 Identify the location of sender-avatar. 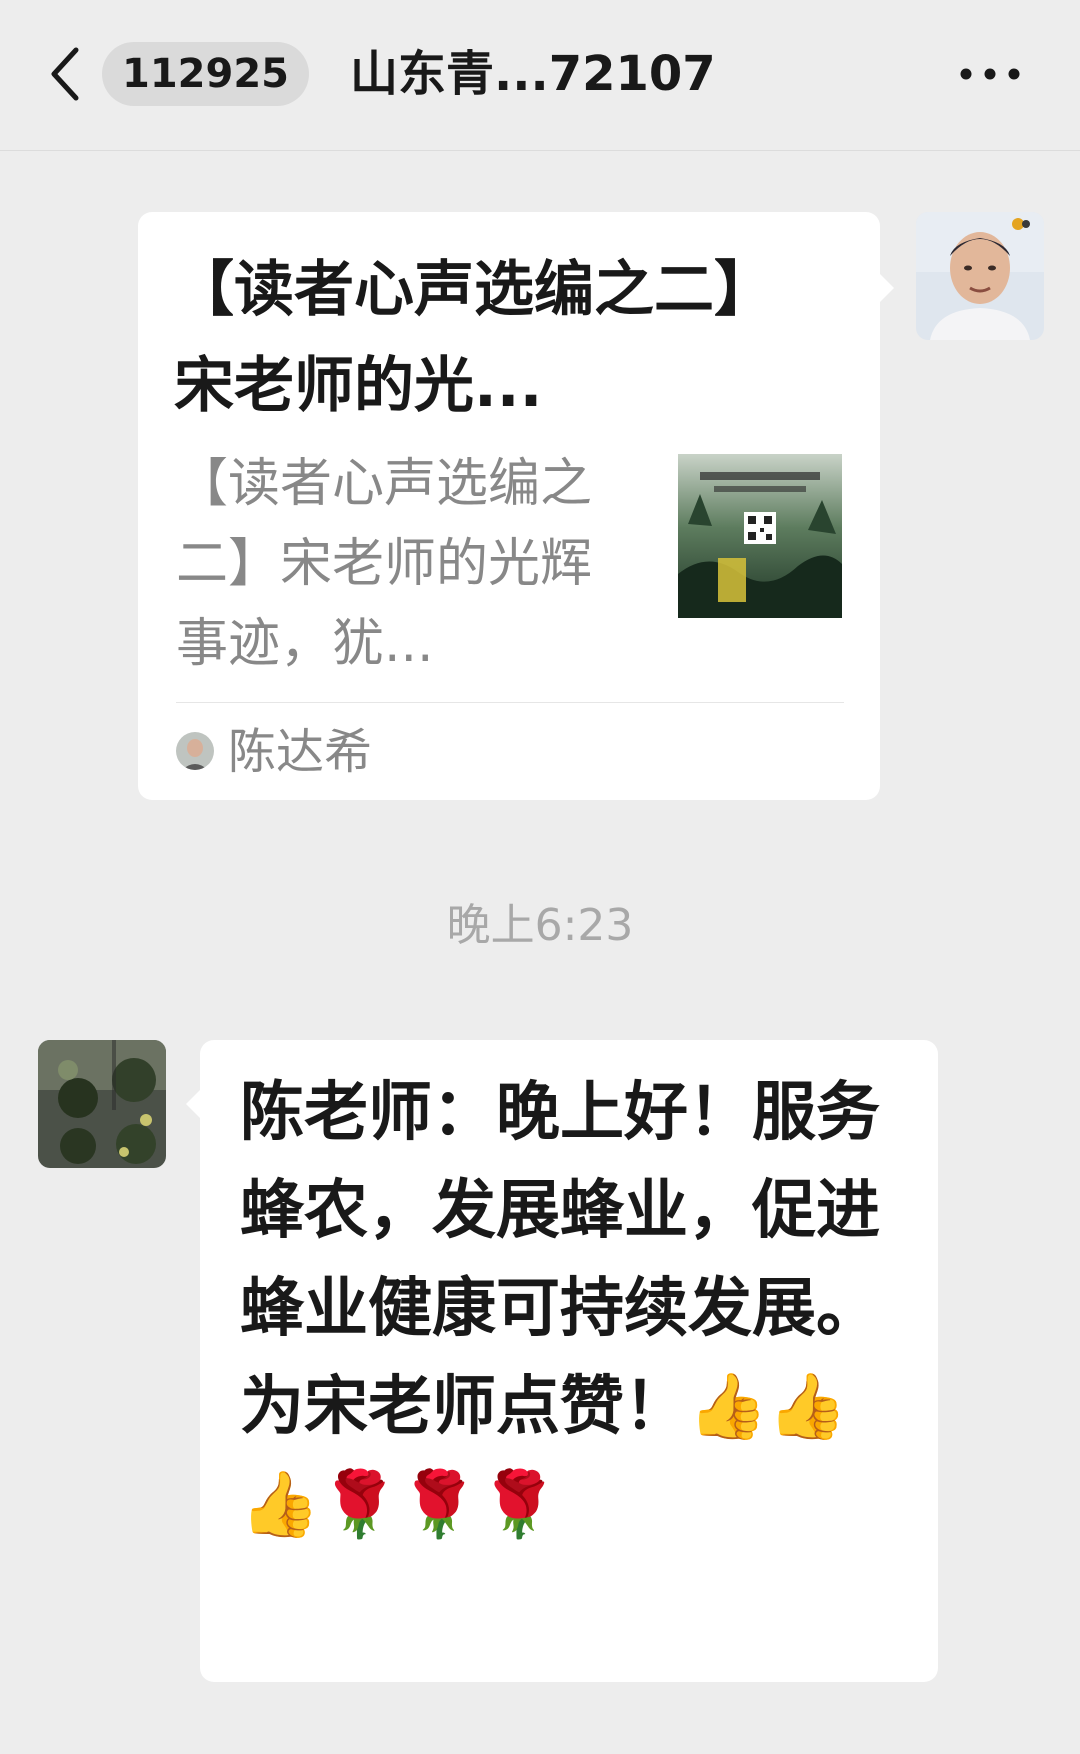
(102, 1104).